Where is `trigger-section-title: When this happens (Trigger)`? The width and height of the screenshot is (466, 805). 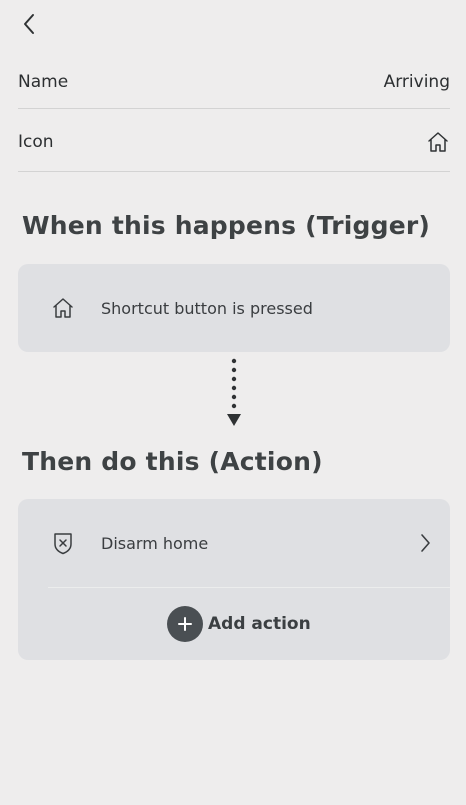 trigger-section-title: When this happens (Trigger) is located at coordinates (226, 225).